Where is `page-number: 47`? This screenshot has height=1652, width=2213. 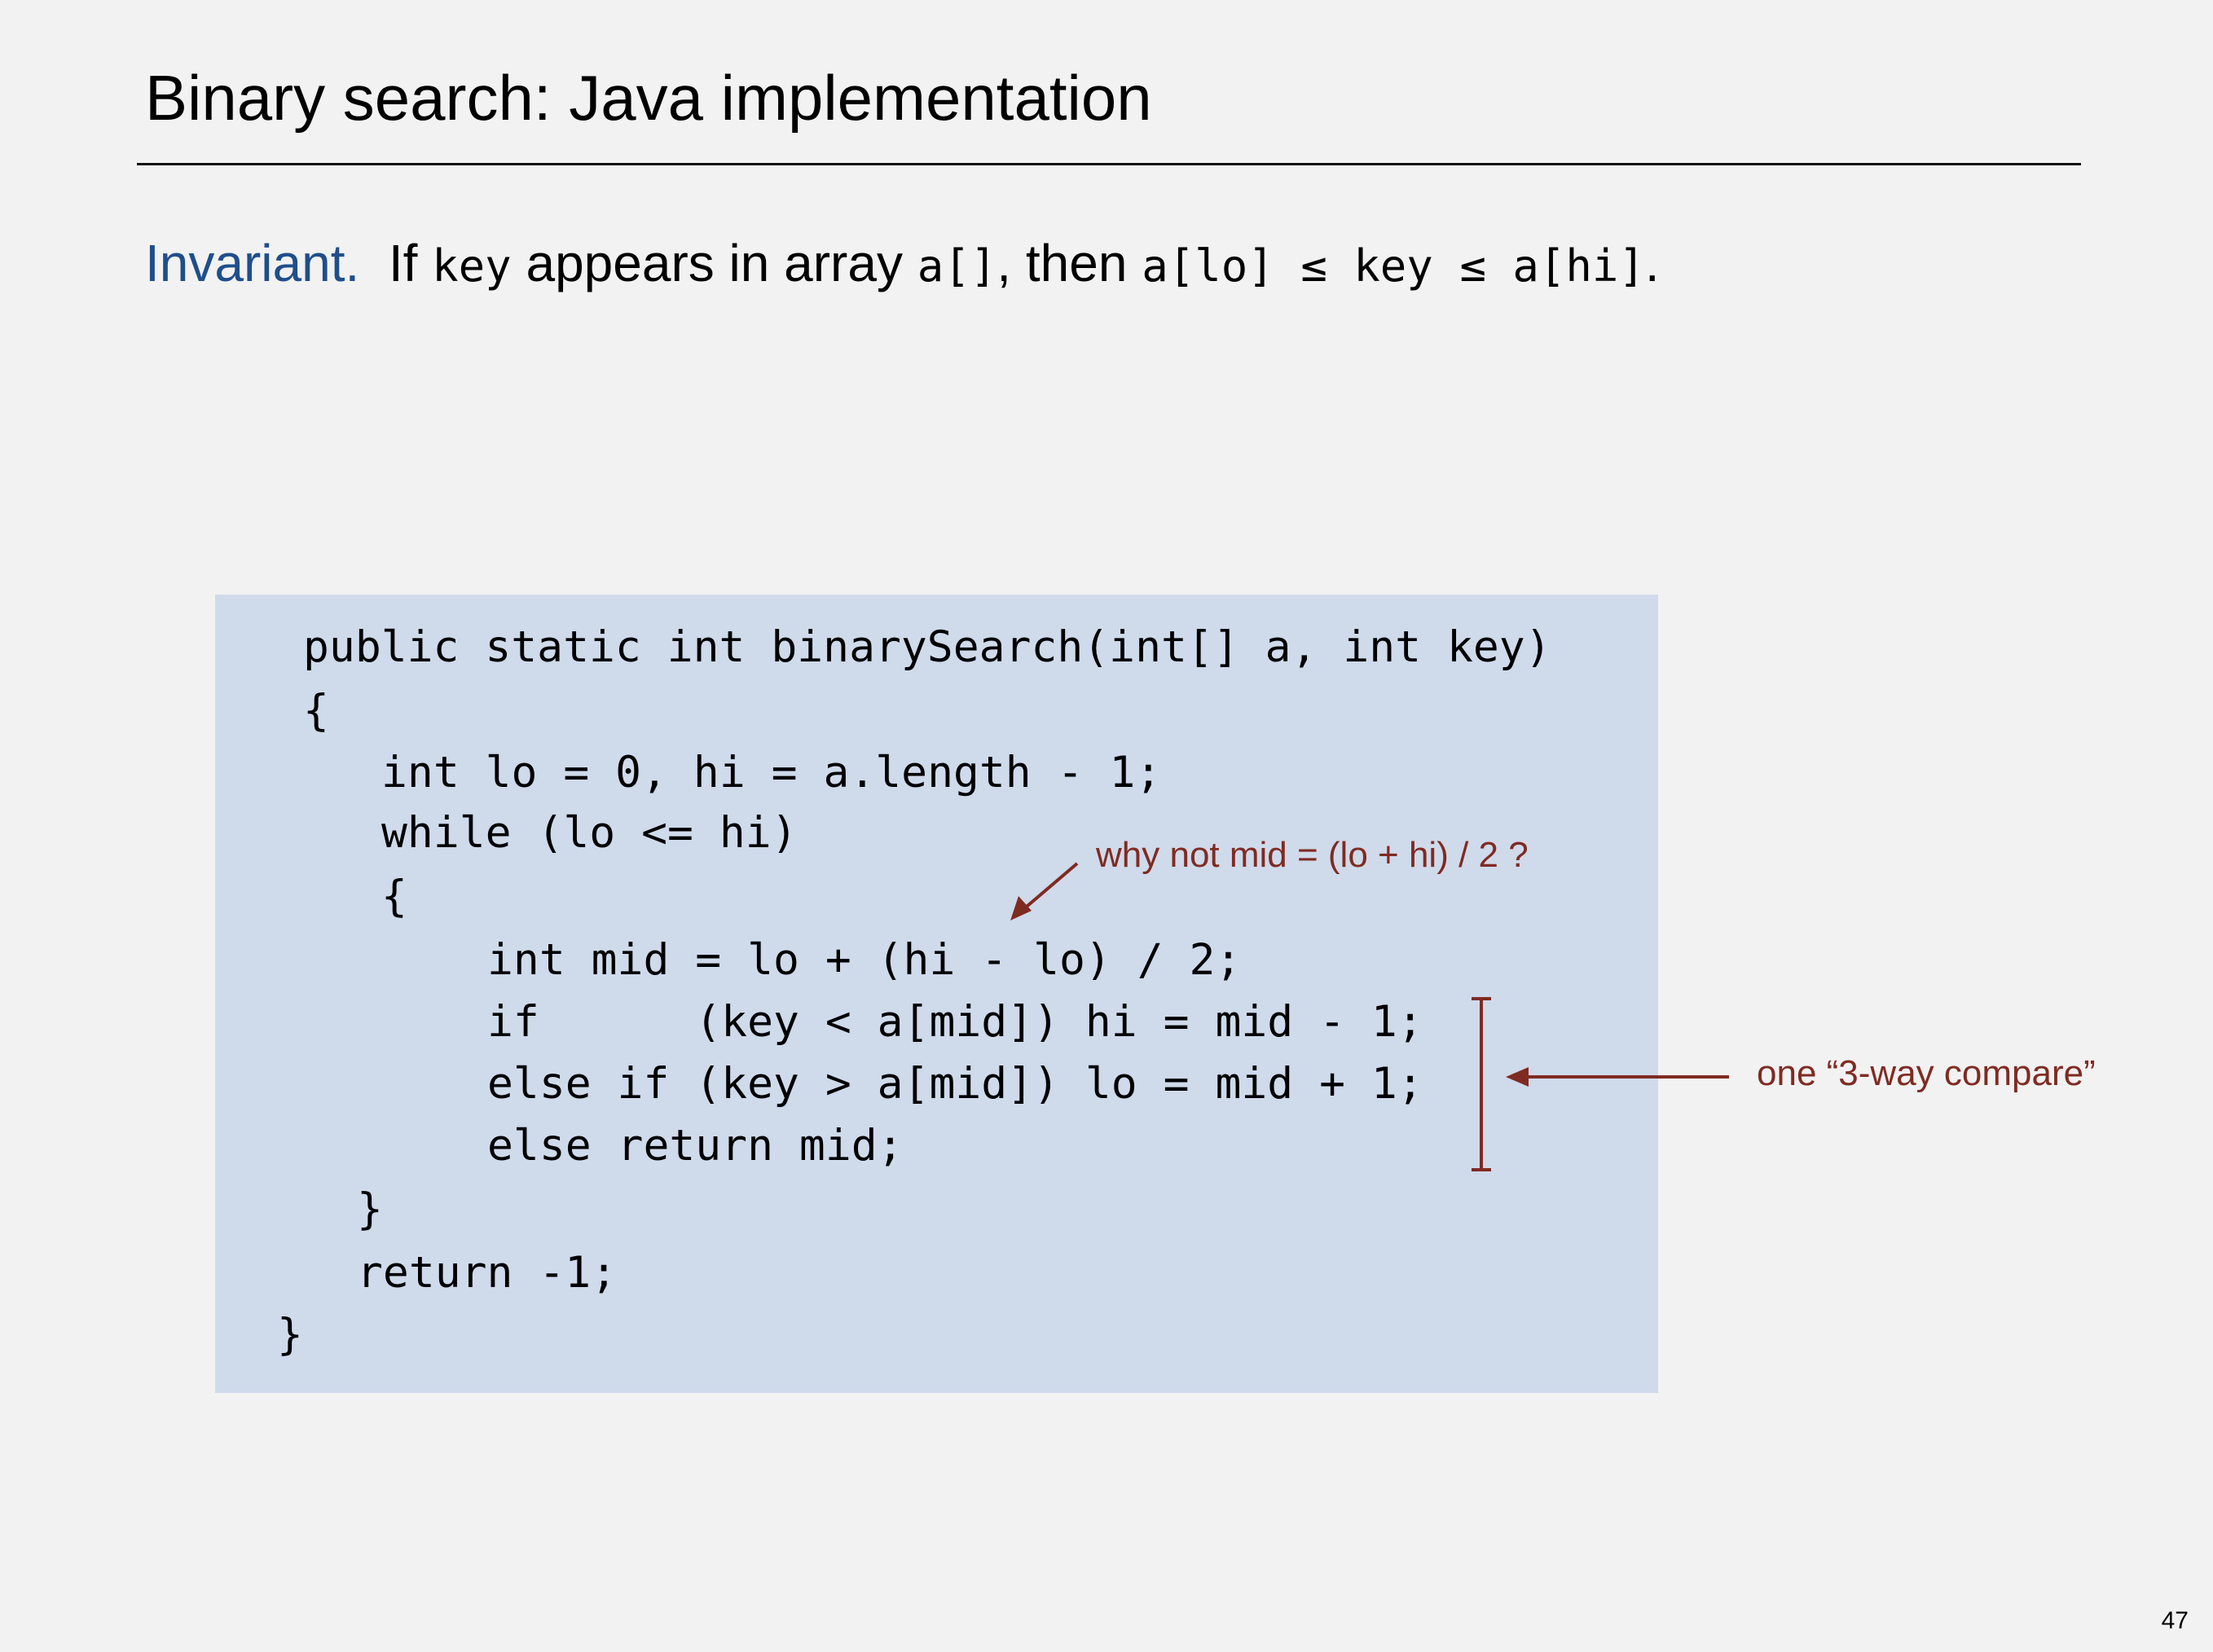 page-number: 47 is located at coordinates (2175, 1620).